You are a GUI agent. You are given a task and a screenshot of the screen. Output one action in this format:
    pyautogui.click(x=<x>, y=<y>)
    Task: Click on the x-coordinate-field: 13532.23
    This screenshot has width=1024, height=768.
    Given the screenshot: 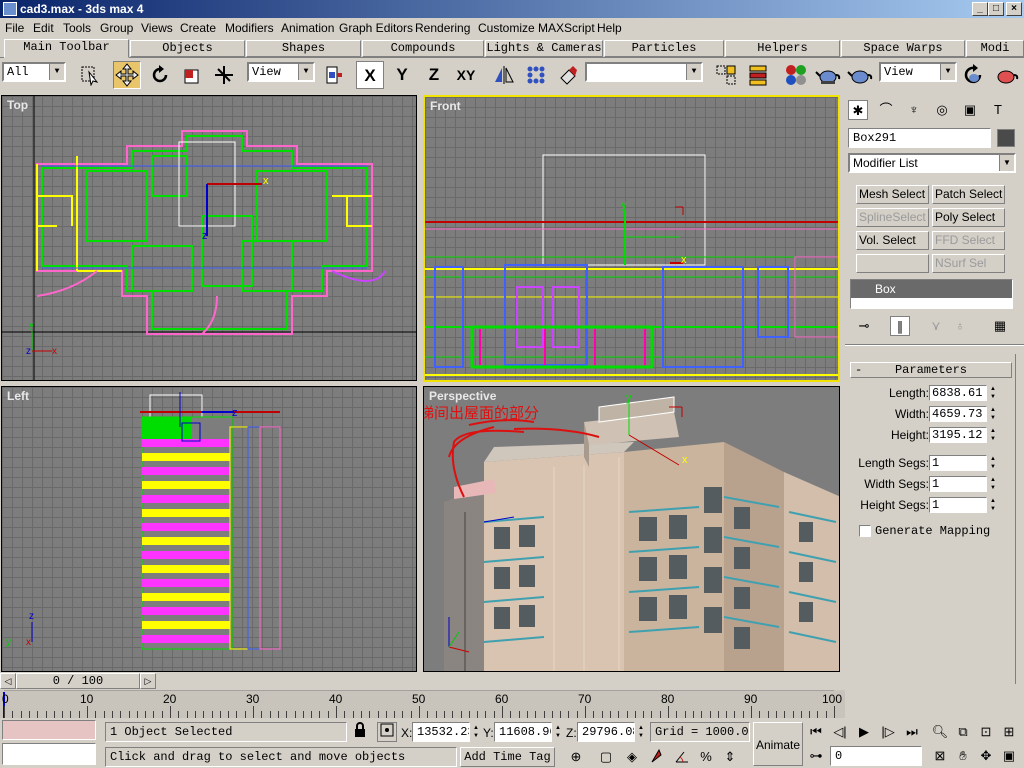 What is the action you would take?
    pyautogui.click(x=441, y=732)
    